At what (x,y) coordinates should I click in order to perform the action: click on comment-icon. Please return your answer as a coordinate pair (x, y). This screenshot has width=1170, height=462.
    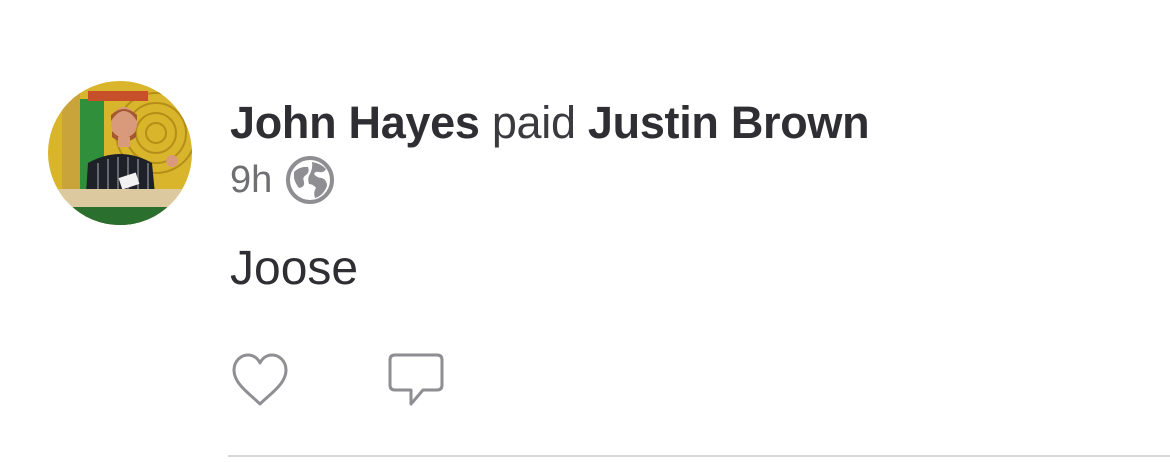
    Looking at the image, I should click on (416, 379).